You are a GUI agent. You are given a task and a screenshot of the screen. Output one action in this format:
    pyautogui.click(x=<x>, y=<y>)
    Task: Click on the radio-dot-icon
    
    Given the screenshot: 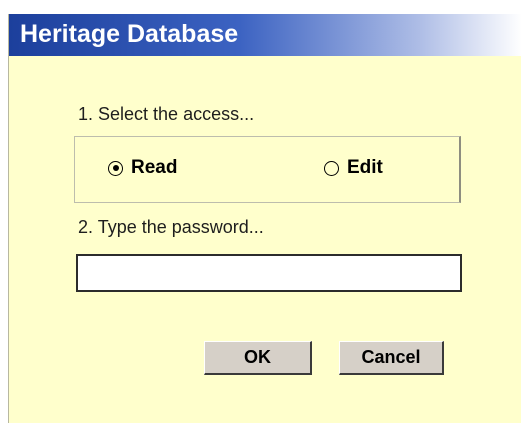 What is the action you would take?
    pyautogui.click(x=115, y=168)
    